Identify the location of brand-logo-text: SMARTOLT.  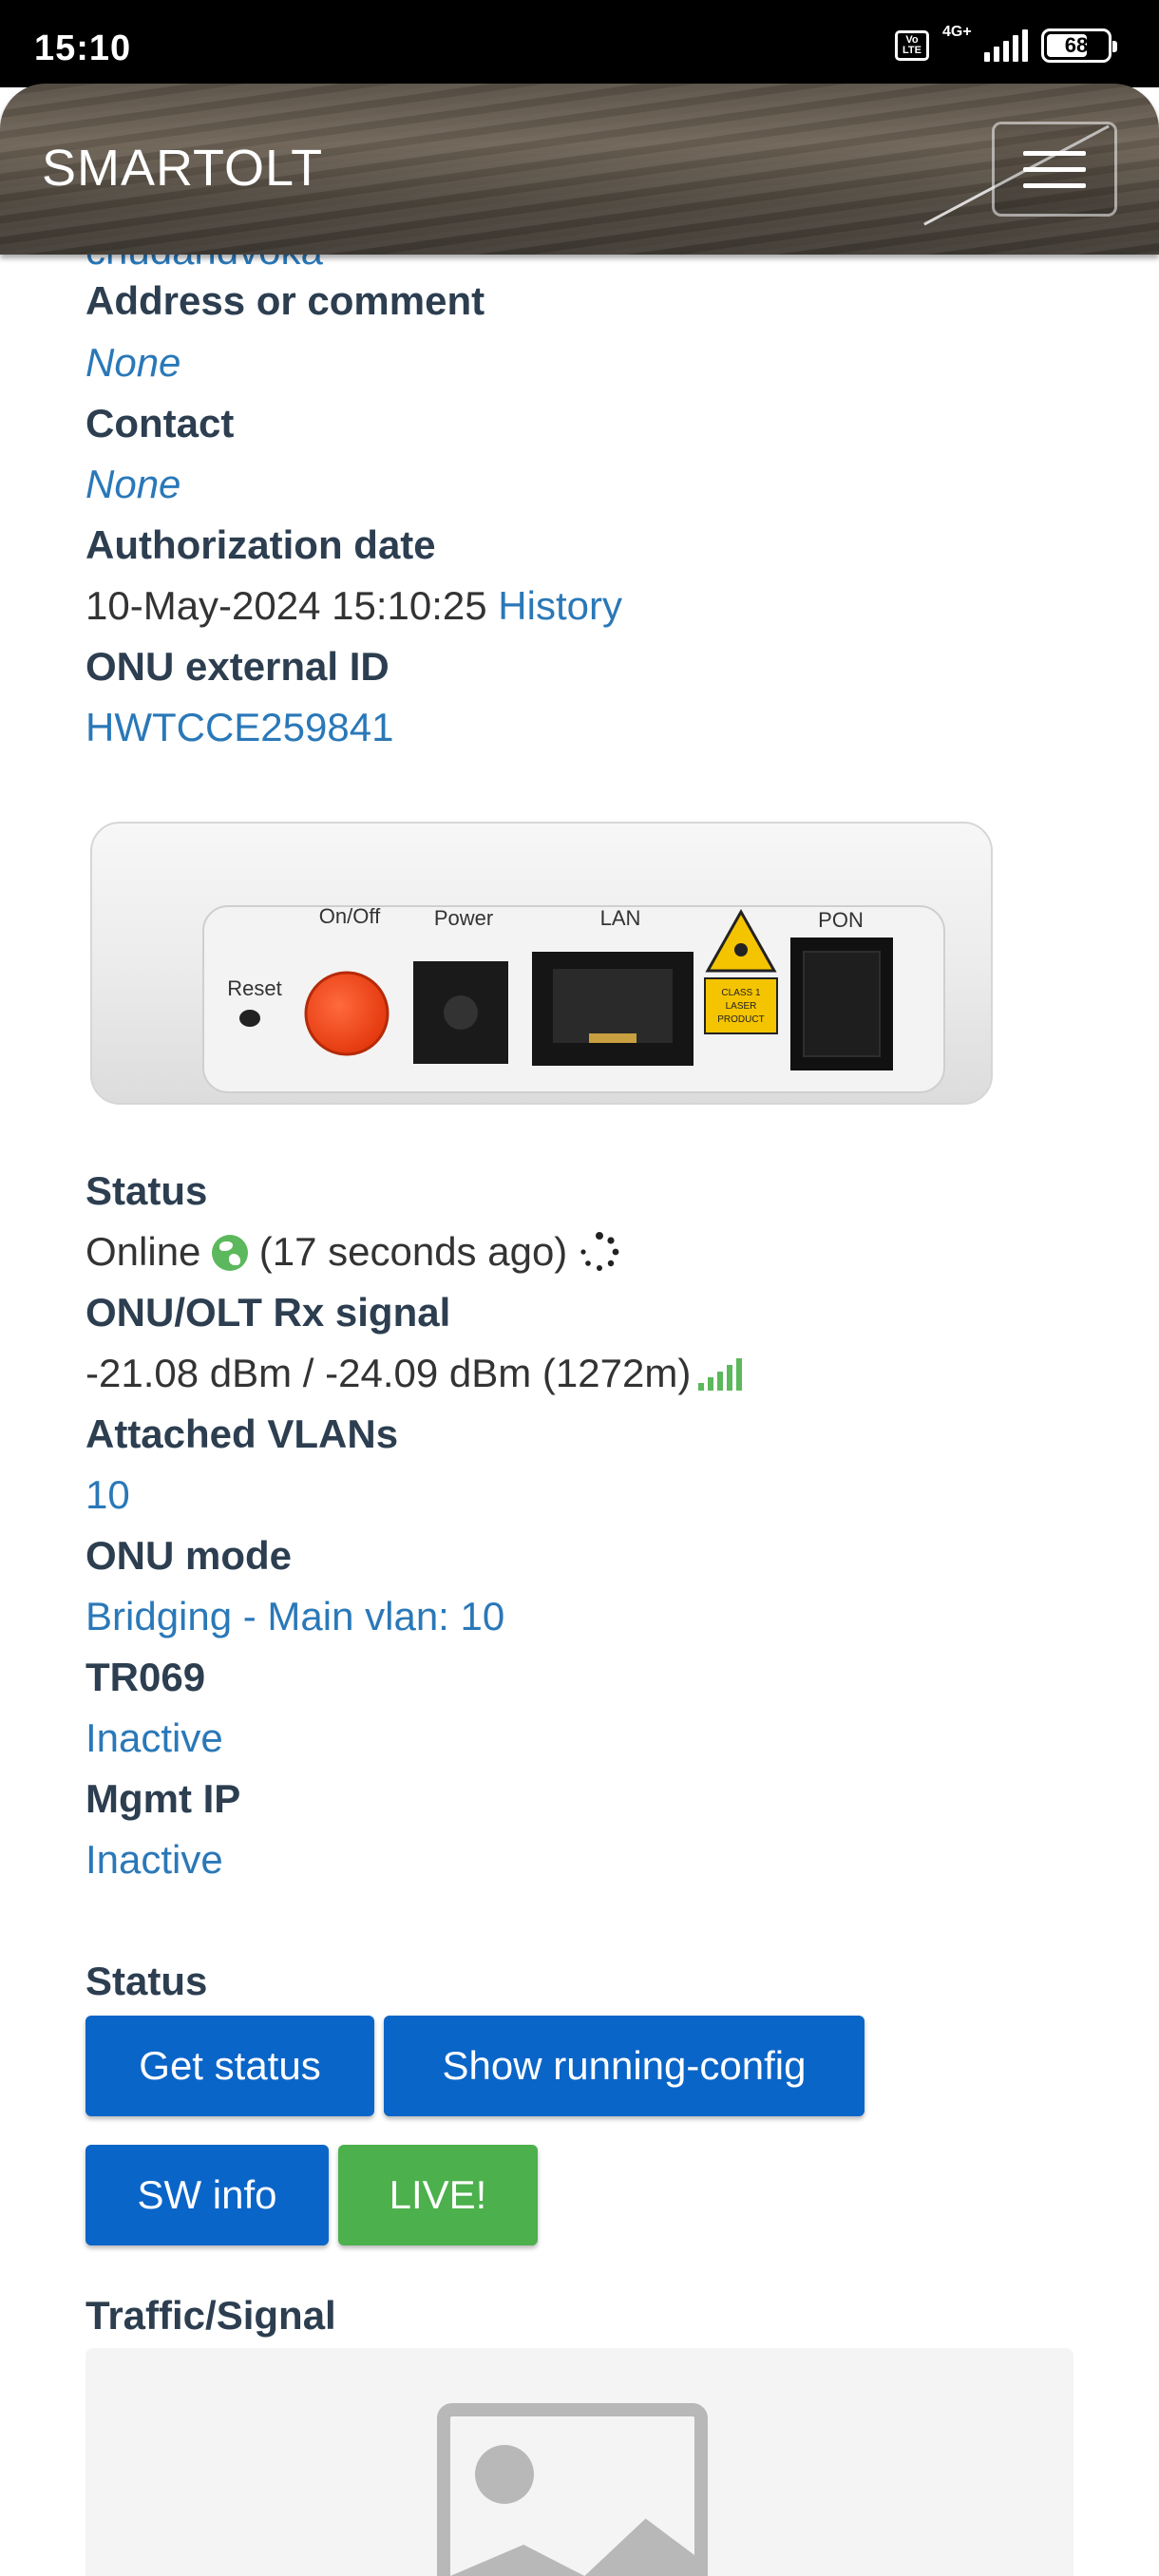
(182, 168).